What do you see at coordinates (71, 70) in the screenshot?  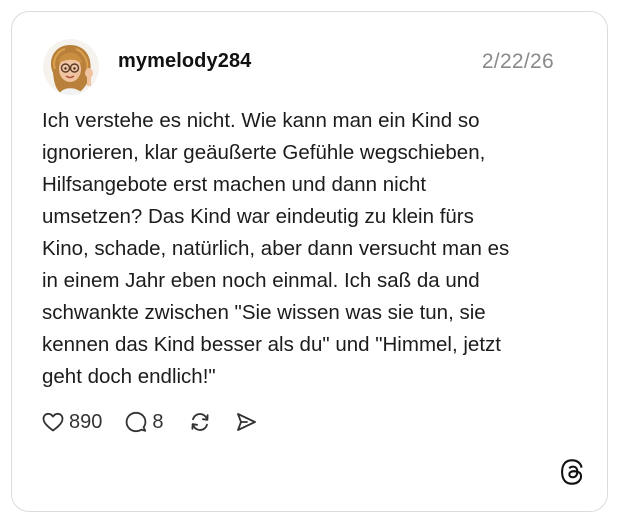 I see `memoji-avatar-icon` at bounding box center [71, 70].